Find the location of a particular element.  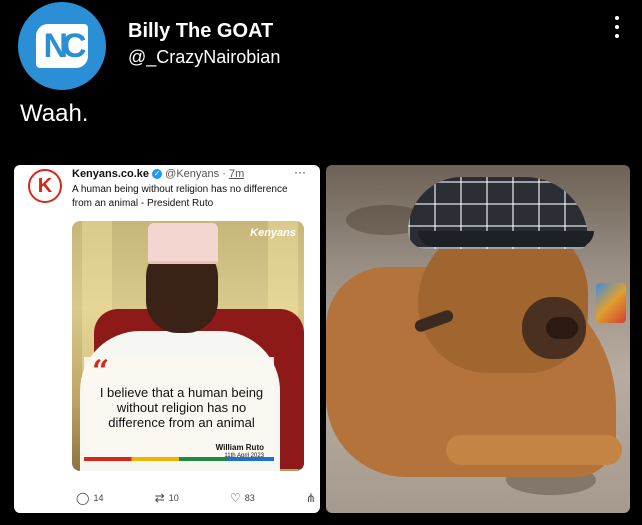

kenyans-logo-icon: K is located at coordinates (45, 186).